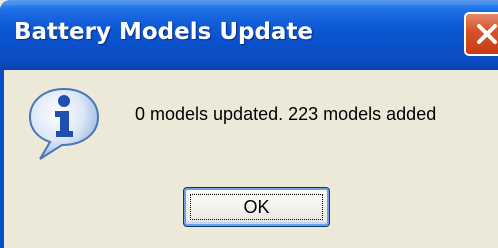 Image resolution: width=498 pixels, height=248 pixels. Describe the element at coordinates (286, 114) in the screenshot. I see `dialog-message: 0 models updated. 223 models added` at that location.